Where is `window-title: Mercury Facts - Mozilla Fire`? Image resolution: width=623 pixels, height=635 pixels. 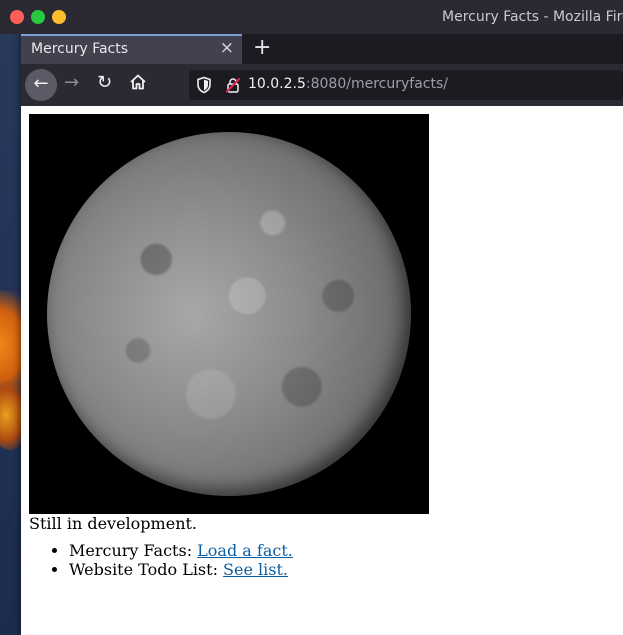 window-title: Mercury Facts - Mozilla Fire is located at coordinates (532, 17).